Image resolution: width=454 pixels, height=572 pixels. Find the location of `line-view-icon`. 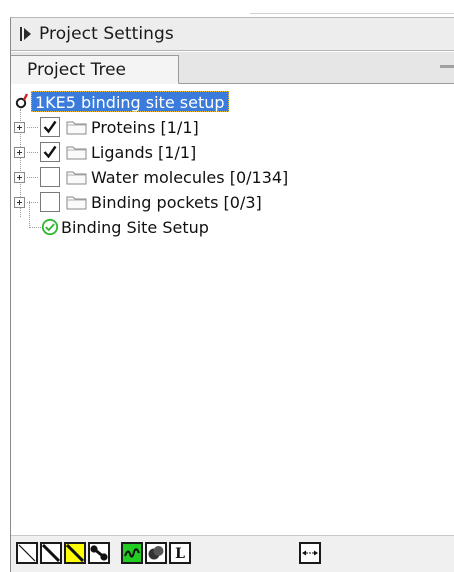

line-view-icon is located at coordinates (27, 553).